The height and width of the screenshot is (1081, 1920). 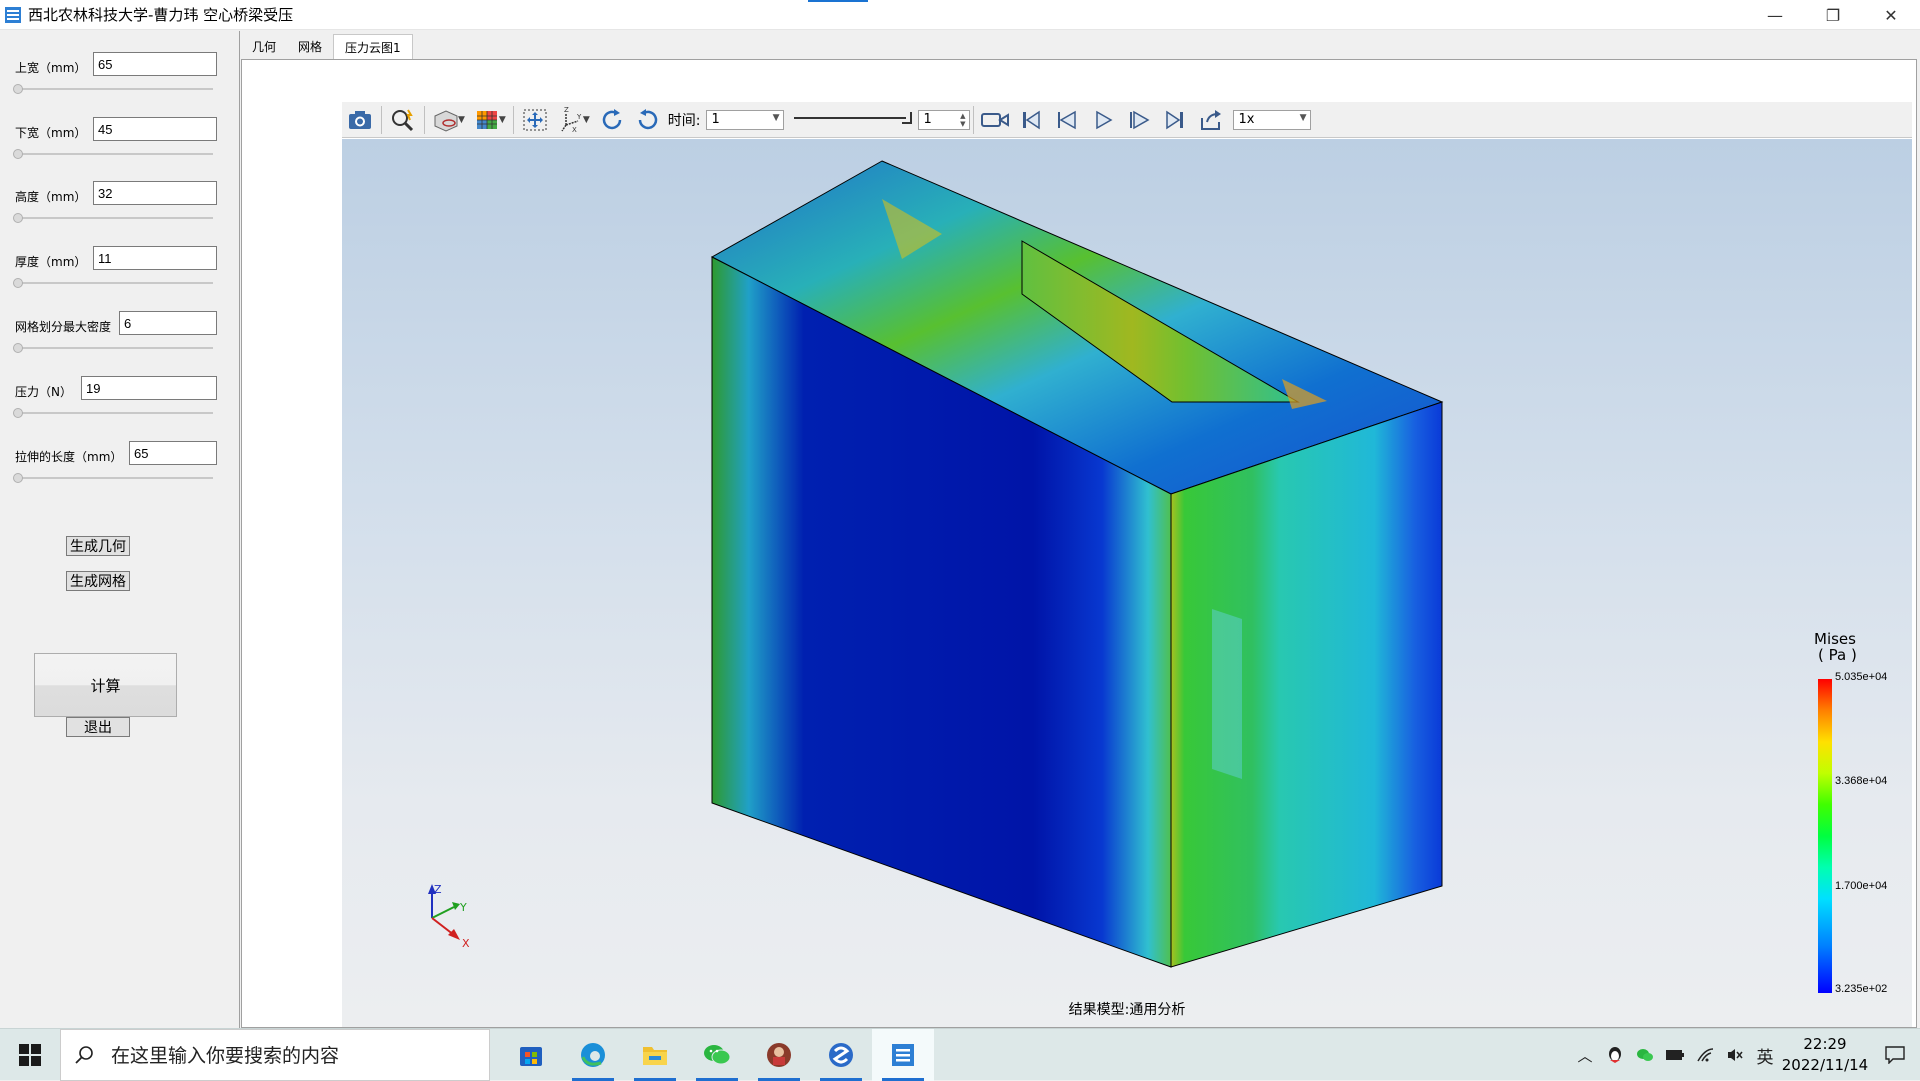 What do you see at coordinates (155, 64) in the screenshot?
I see `top-width-input` at bounding box center [155, 64].